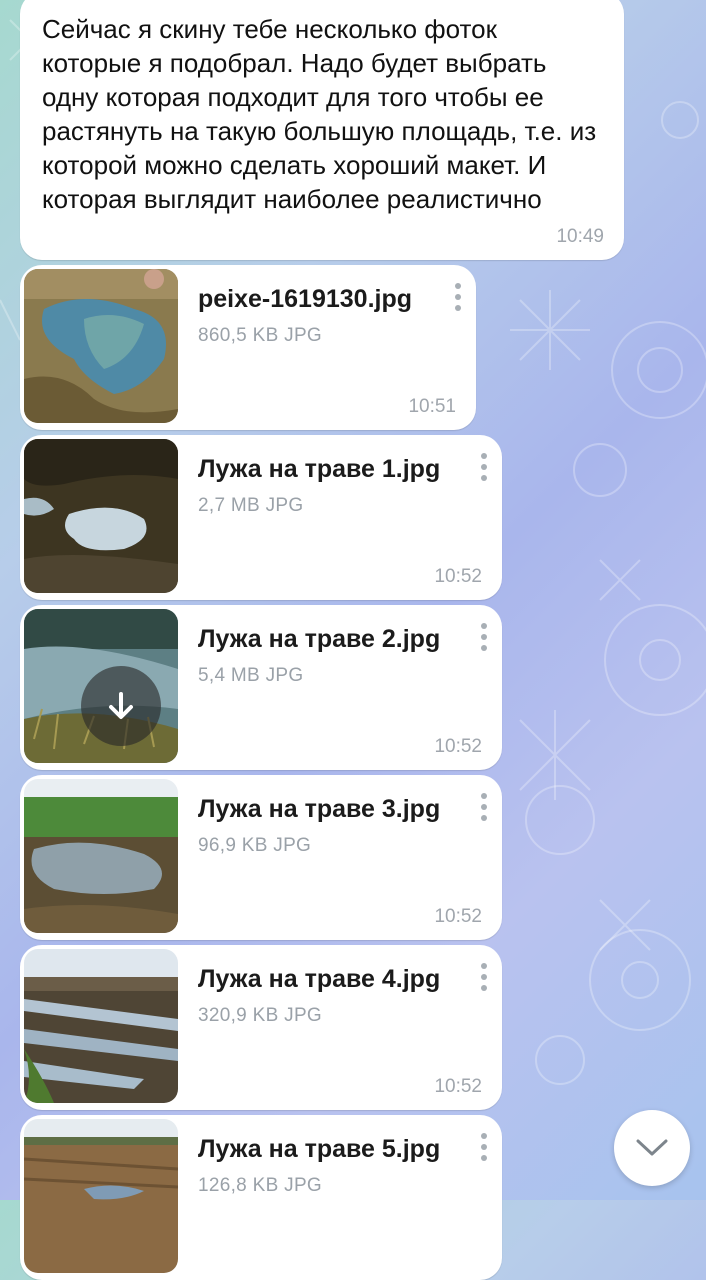  What do you see at coordinates (260, 1015) in the screenshot?
I see `file-meta: 320,9 KB JPG` at bounding box center [260, 1015].